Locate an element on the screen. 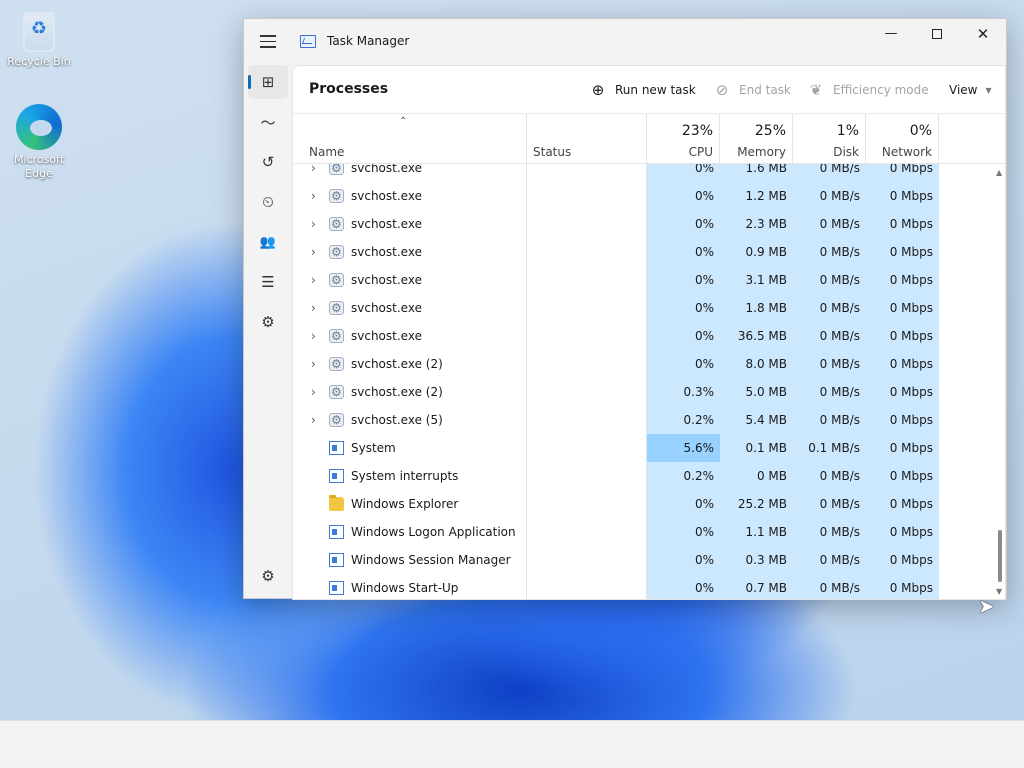 The height and width of the screenshot is (768, 1024). nav-details: ☰ is located at coordinates (268, 282).